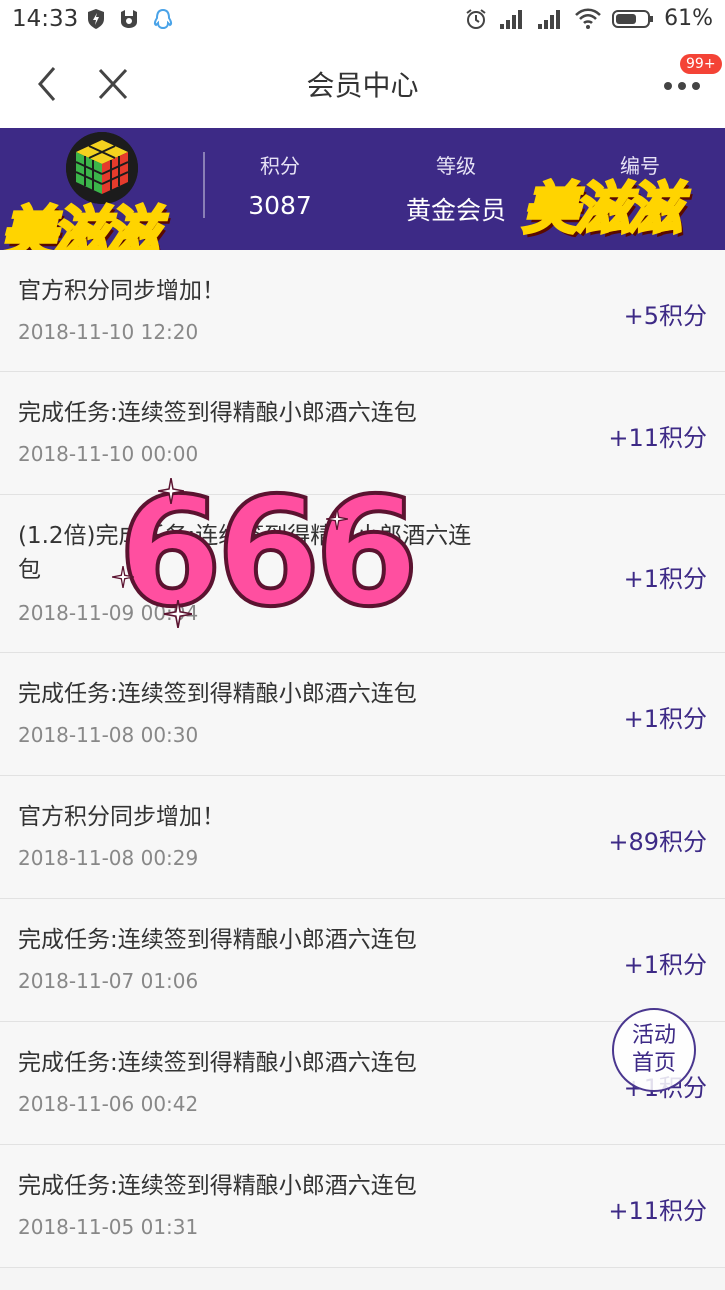 This screenshot has height=1290, width=725. I want to click on record-date: 2018-11-10 00:00, so click(108, 454).